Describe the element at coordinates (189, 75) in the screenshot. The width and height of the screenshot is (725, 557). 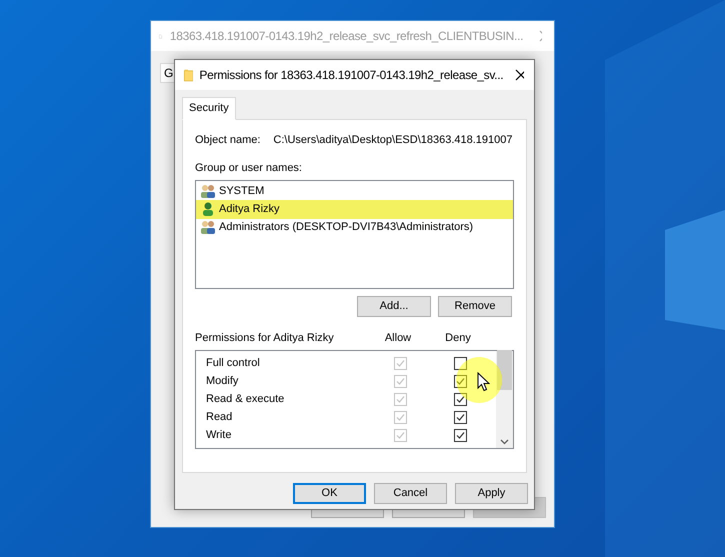
I see `folder-icon` at that location.